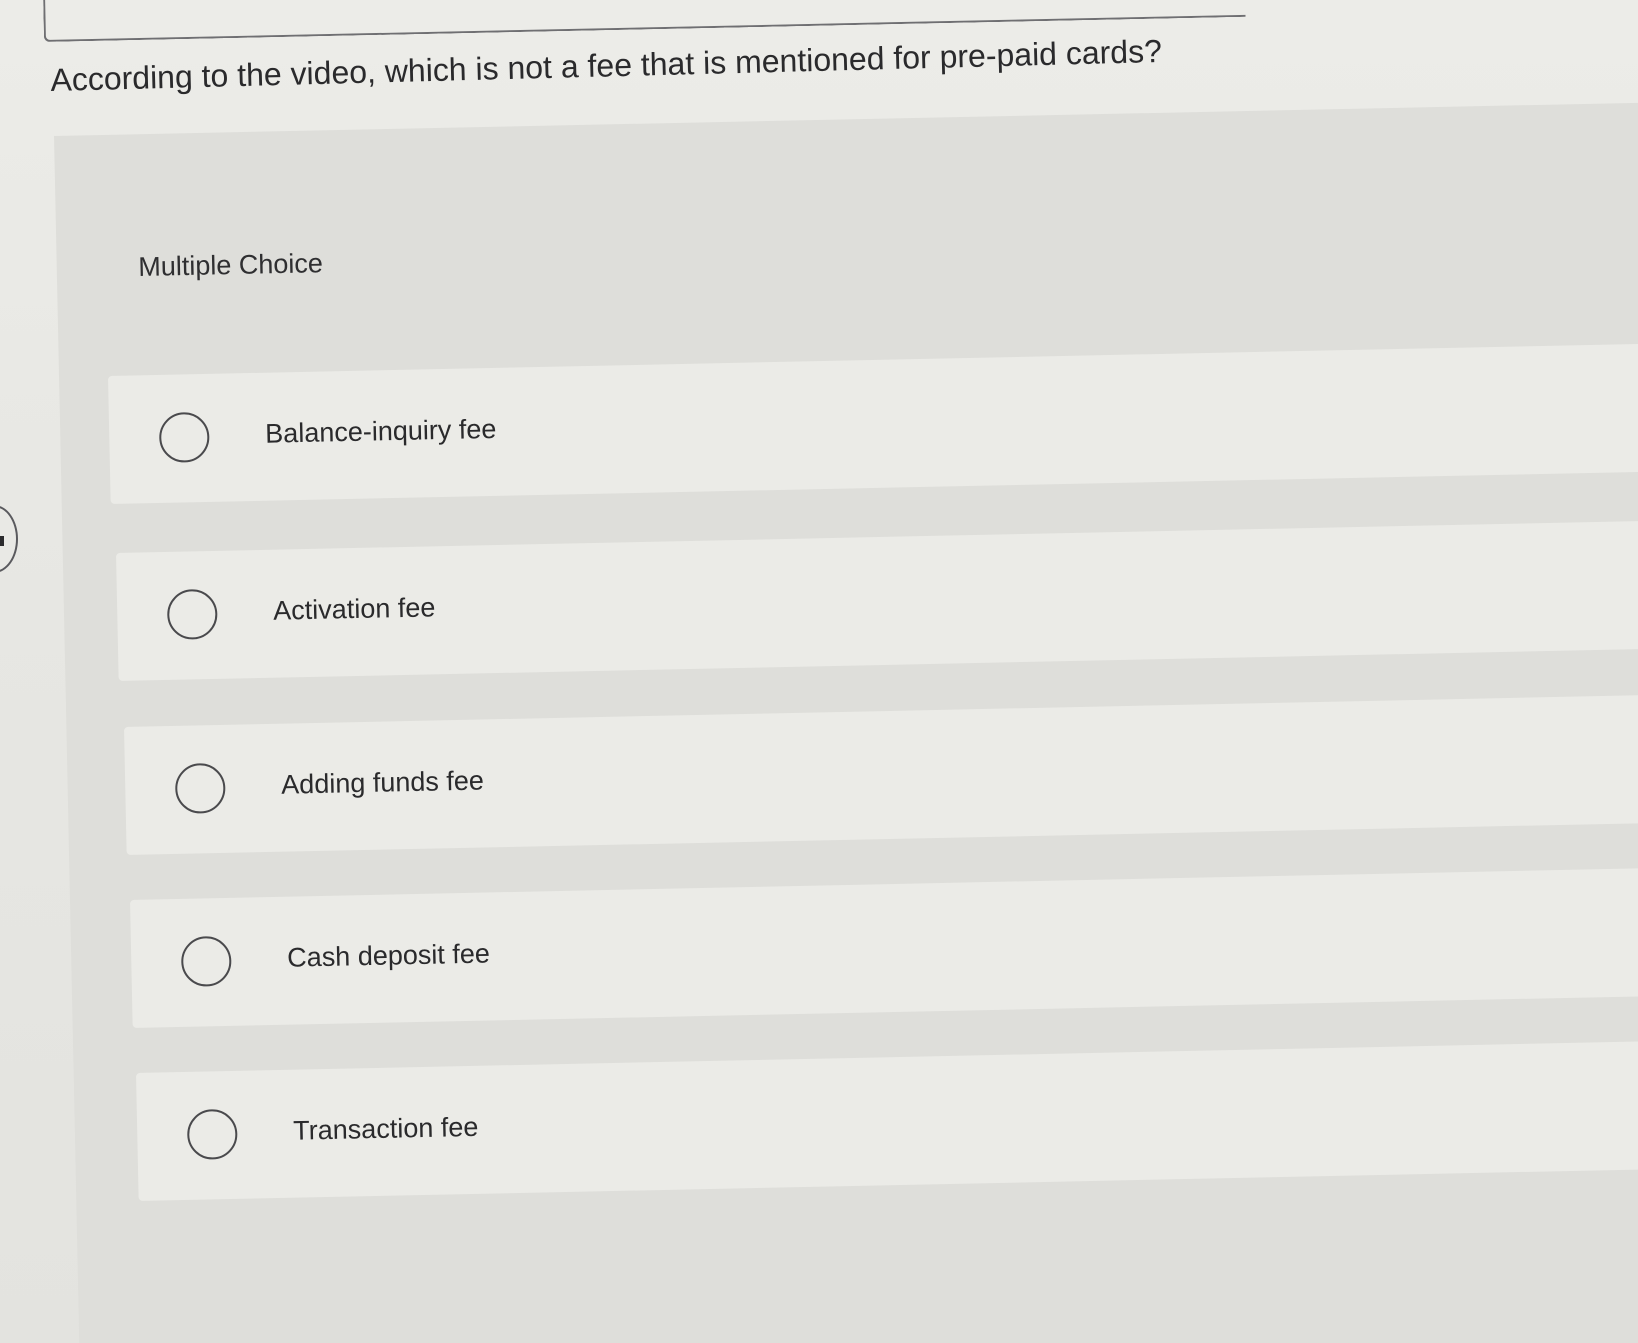 The width and height of the screenshot is (1638, 1343). I want to click on answer-option-label: Cash deposit fee, so click(388, 955).